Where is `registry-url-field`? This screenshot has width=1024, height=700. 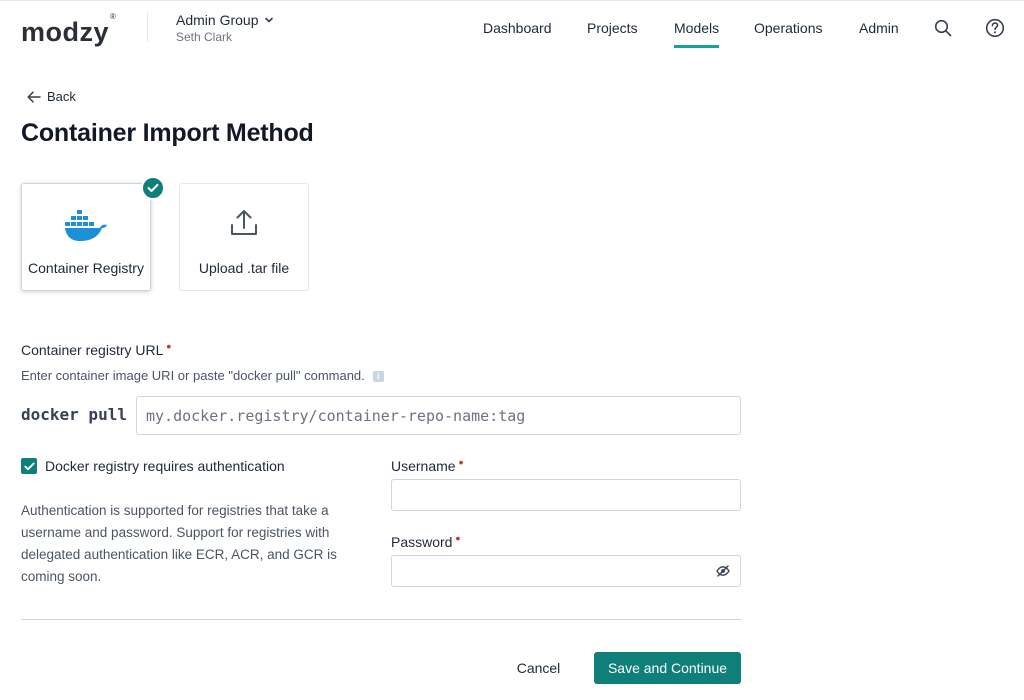
registry-url-field is located at coordinates (438, 415).